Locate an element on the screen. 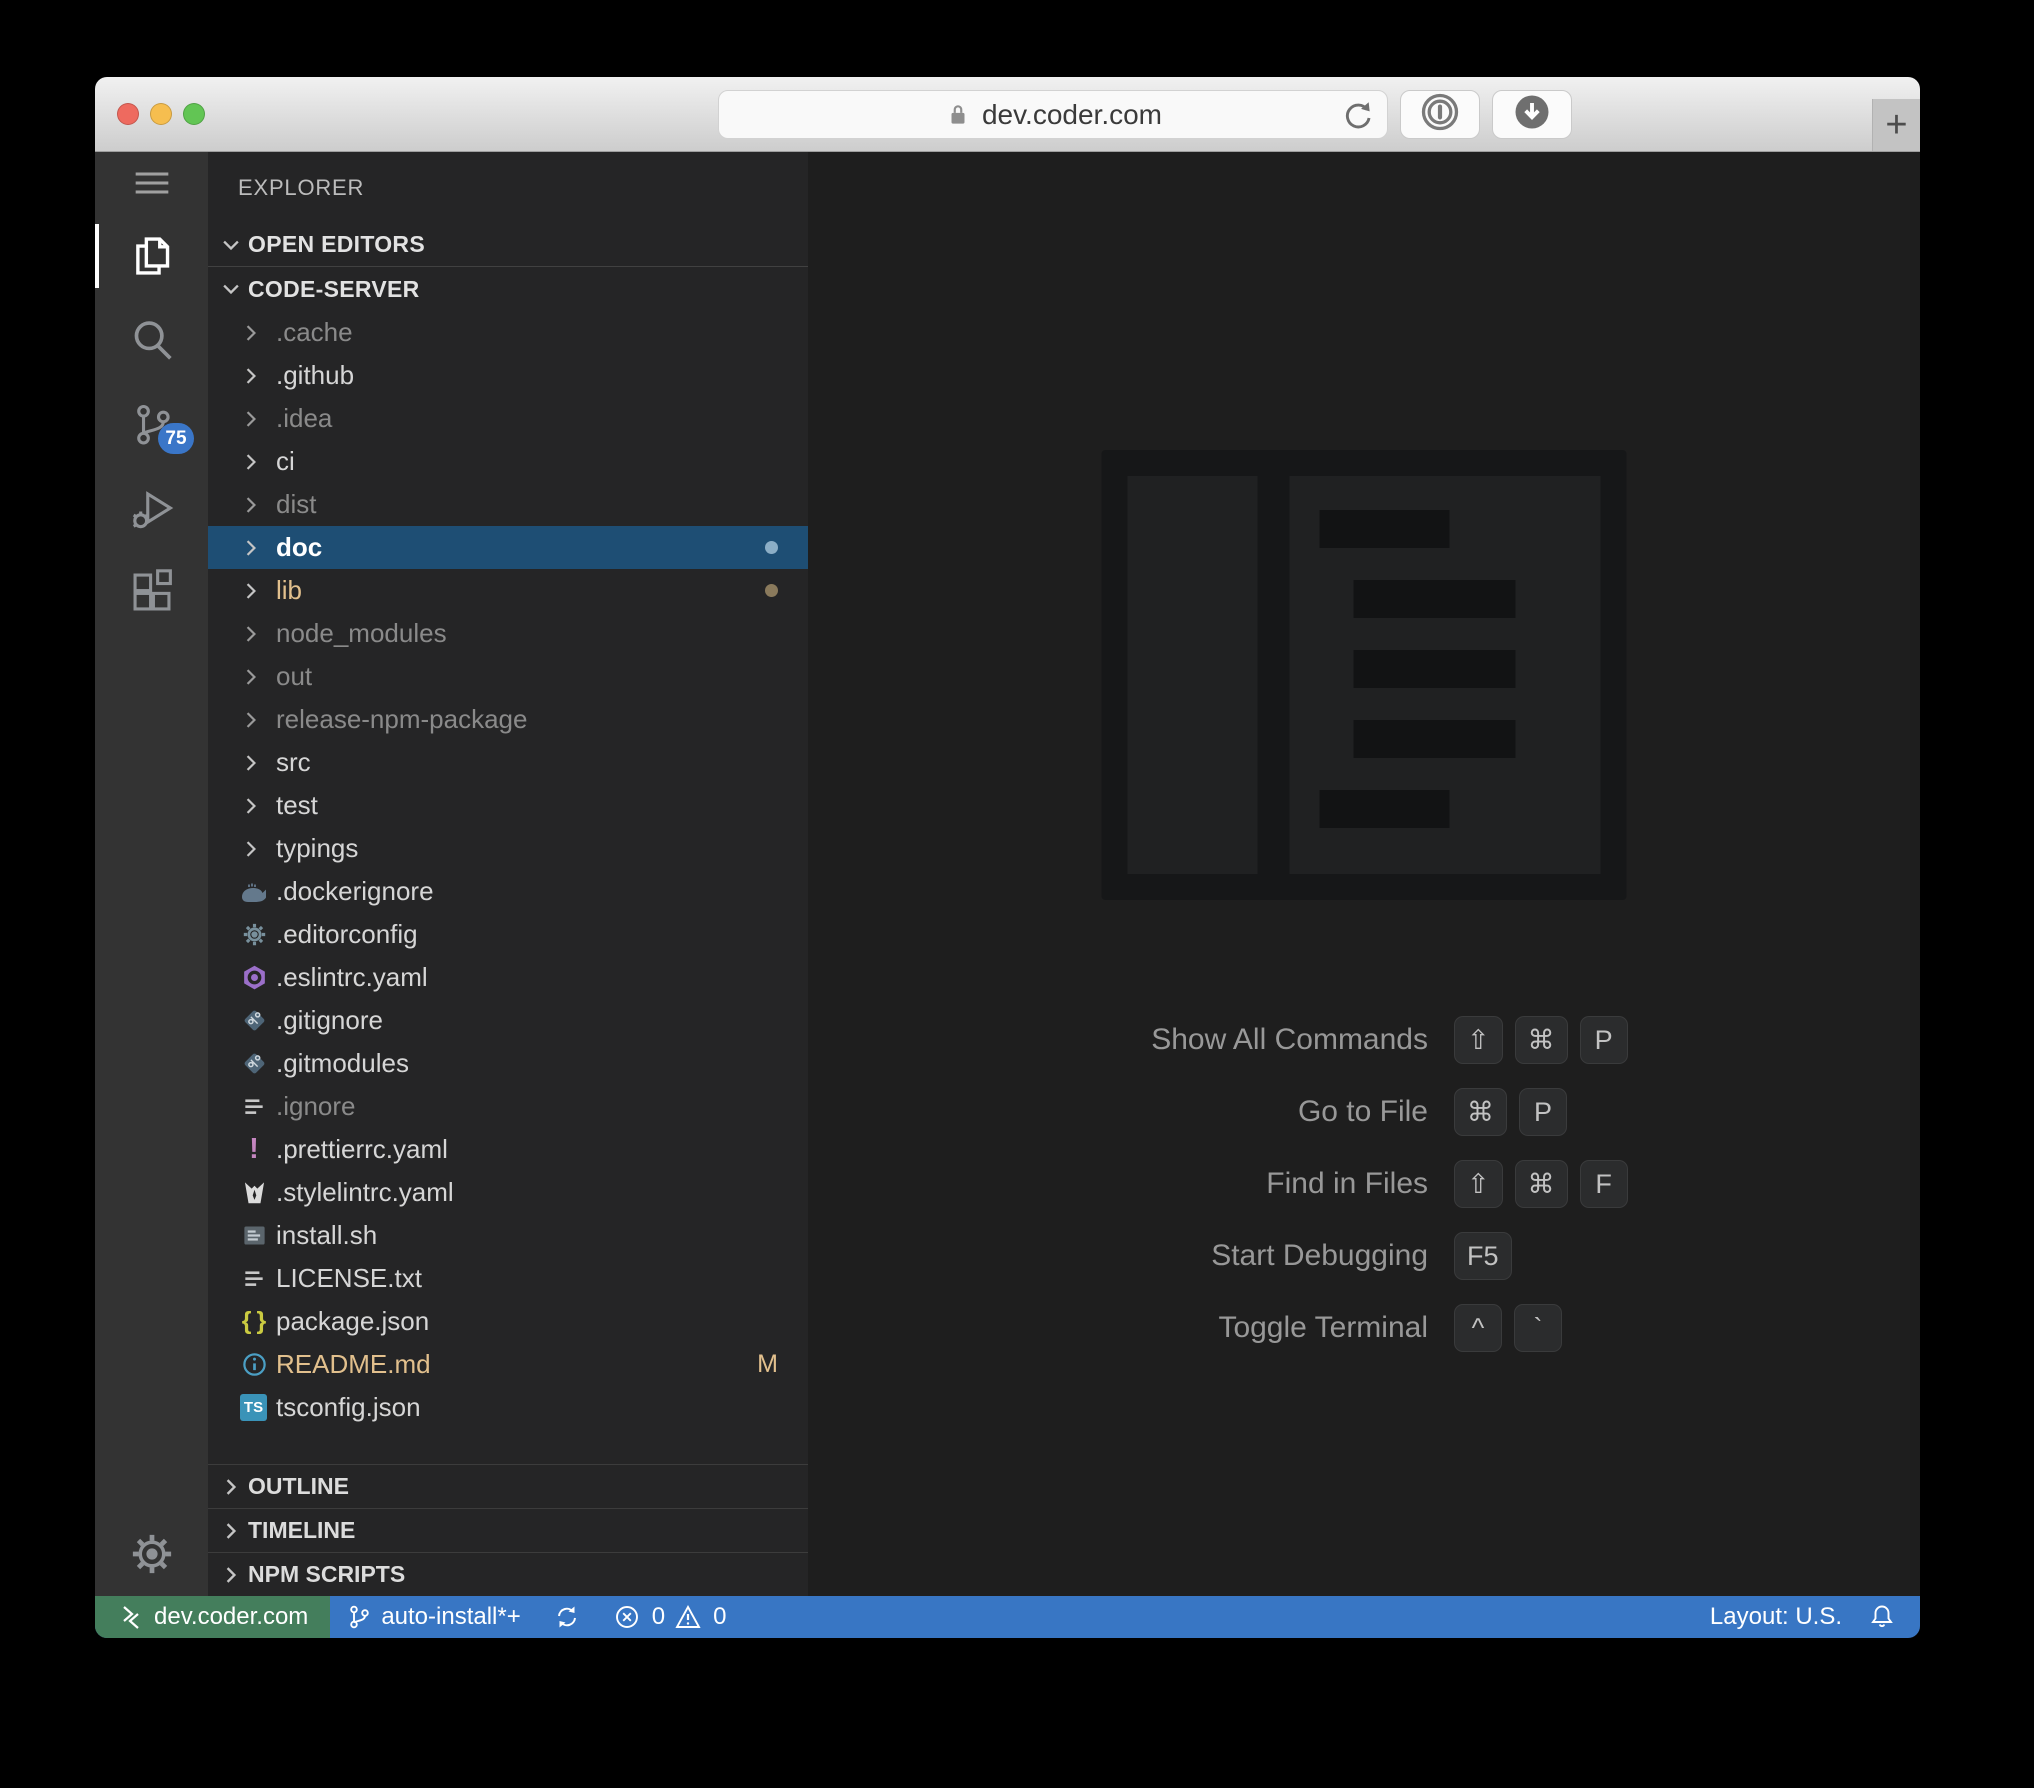 Image resolution: width=2034 pixels, height=1788 pixels. key-f: F is located at coordinates (1603, 1184).